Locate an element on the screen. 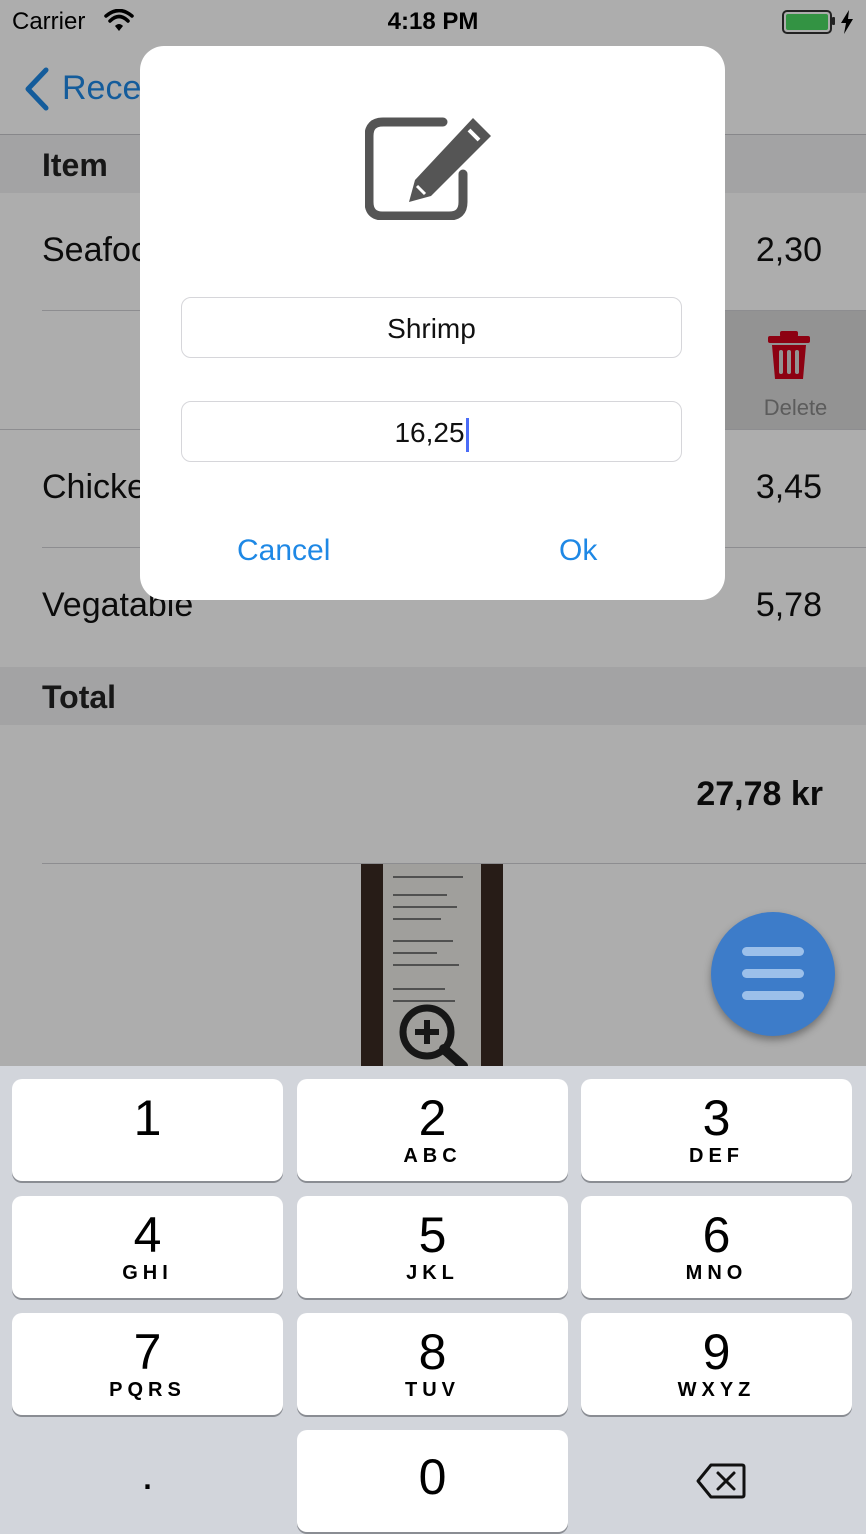 This screenshot has width=866, height=1534. key-5: 5 JKL is located at coordinates (432, 1247).